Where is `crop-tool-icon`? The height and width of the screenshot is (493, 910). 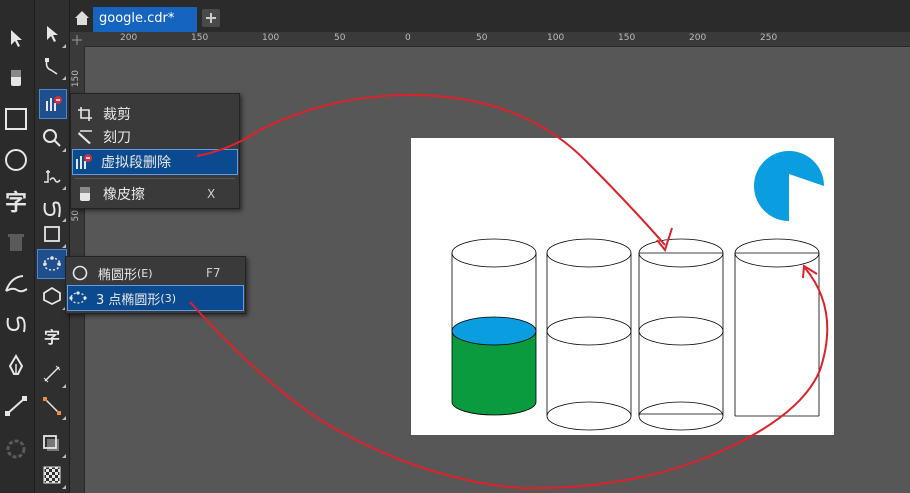 crop-tool-icon is located at coordinates (53, 104).